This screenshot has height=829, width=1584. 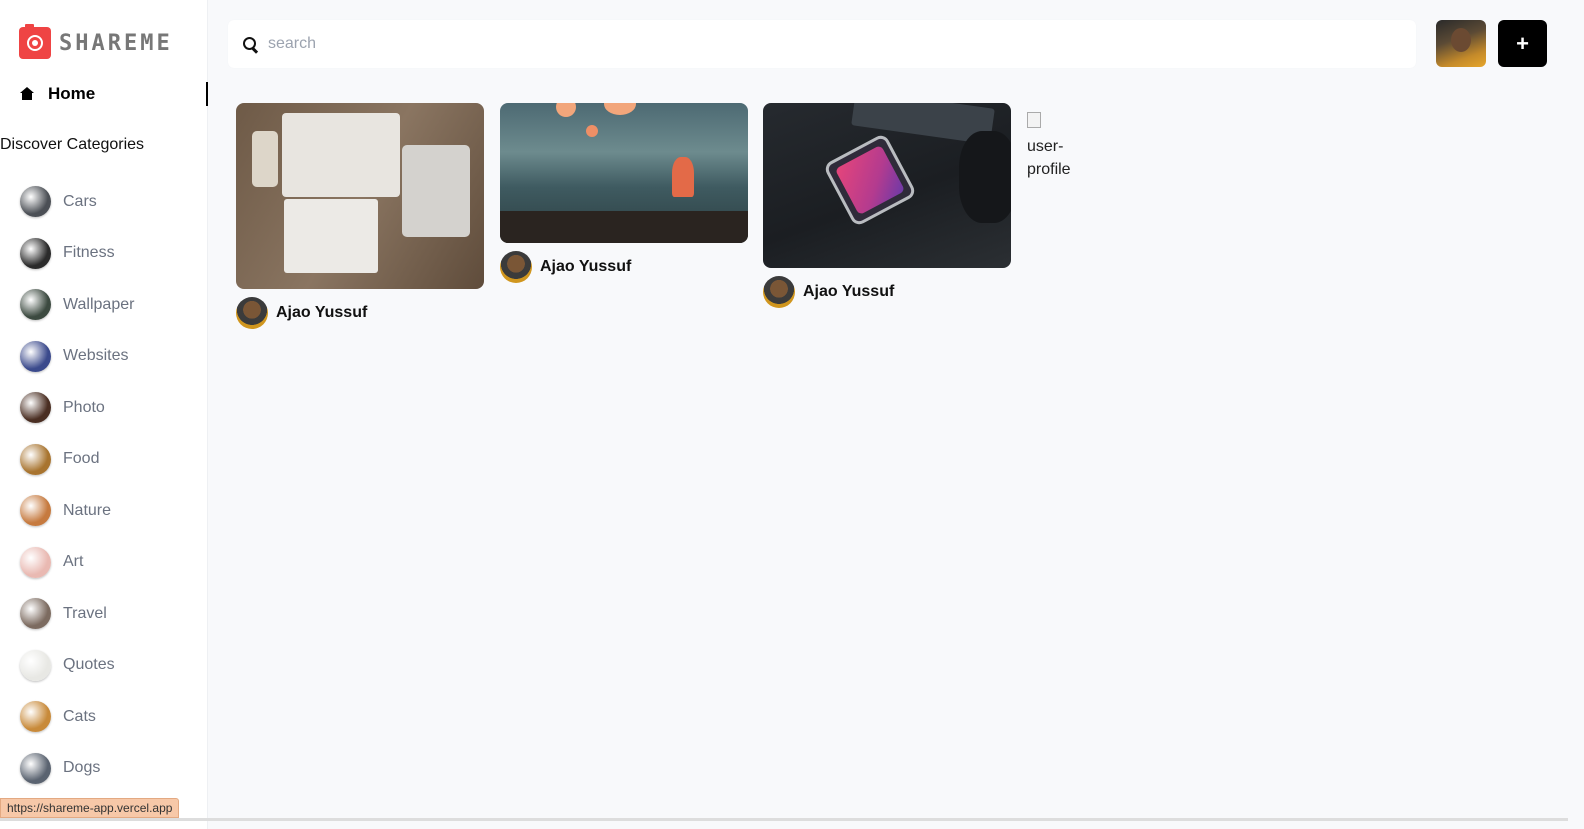 What do you see at coordinates (114, 94) in the screenshot?
I see `sidebar-item-home: Home` at bounding box center [114, 94].